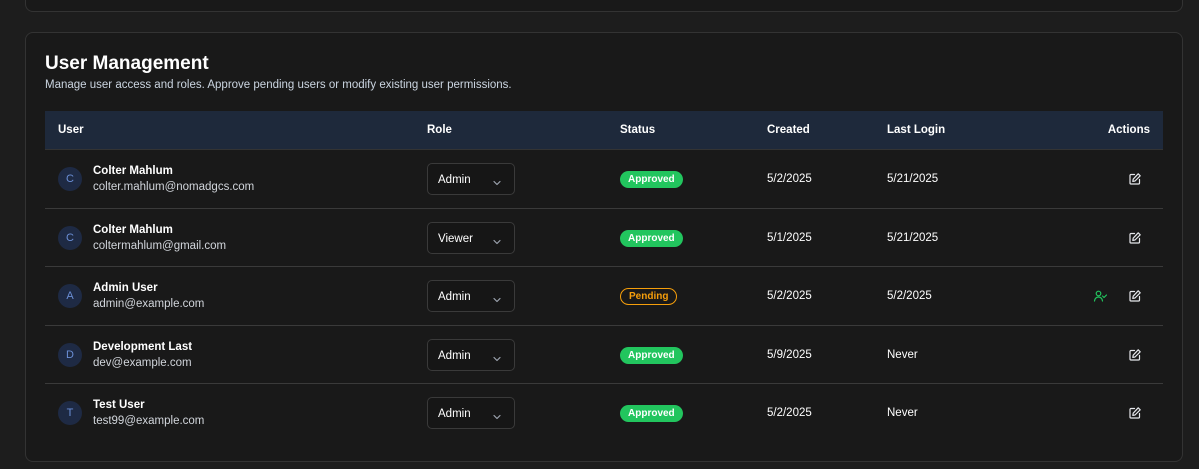 Image resolution: width=1199 pixels, height=469 pixels. I want to click on column-header-last-login: Last Login, so click(916, 130).